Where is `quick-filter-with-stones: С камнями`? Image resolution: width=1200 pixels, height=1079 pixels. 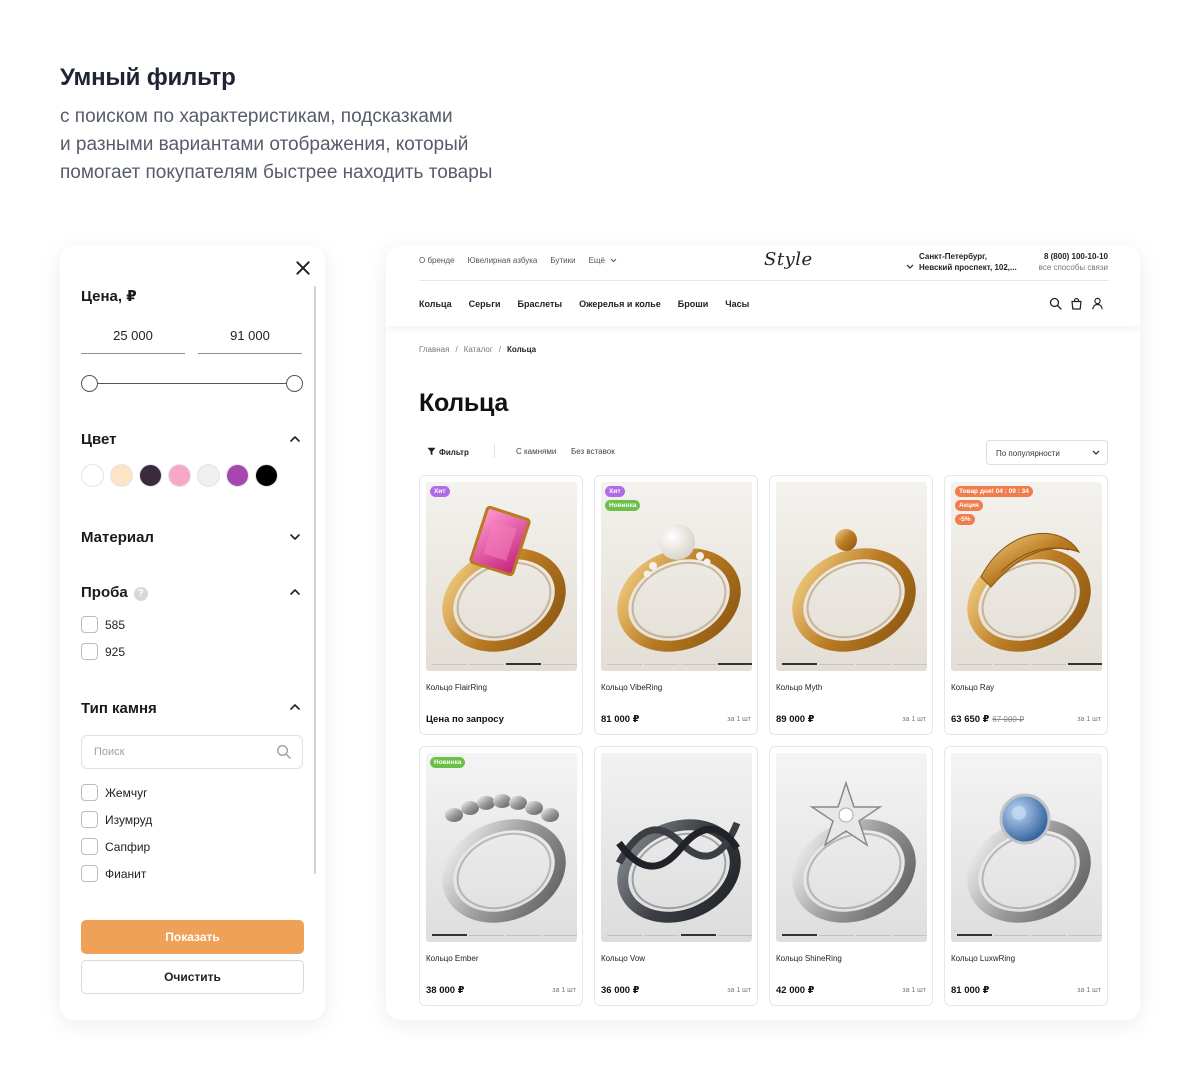
quick-filter-with-stones: С камнями is located at coordinates (536, 451).